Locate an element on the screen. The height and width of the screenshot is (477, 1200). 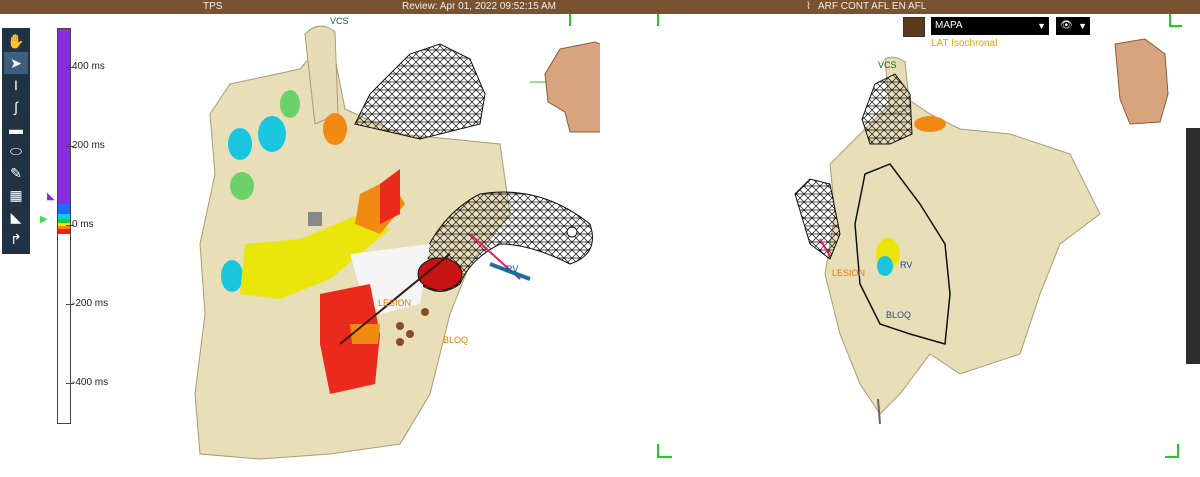
map-select-dropdown: MAPA ▼ is located at coordinates (990, 26).